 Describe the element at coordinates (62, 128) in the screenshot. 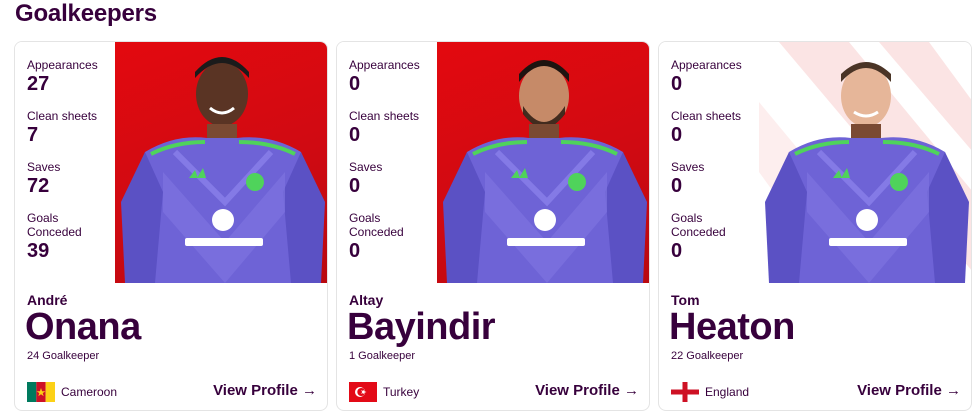

I see `stat-clean-sheets: Clean sheets 7` at that location.